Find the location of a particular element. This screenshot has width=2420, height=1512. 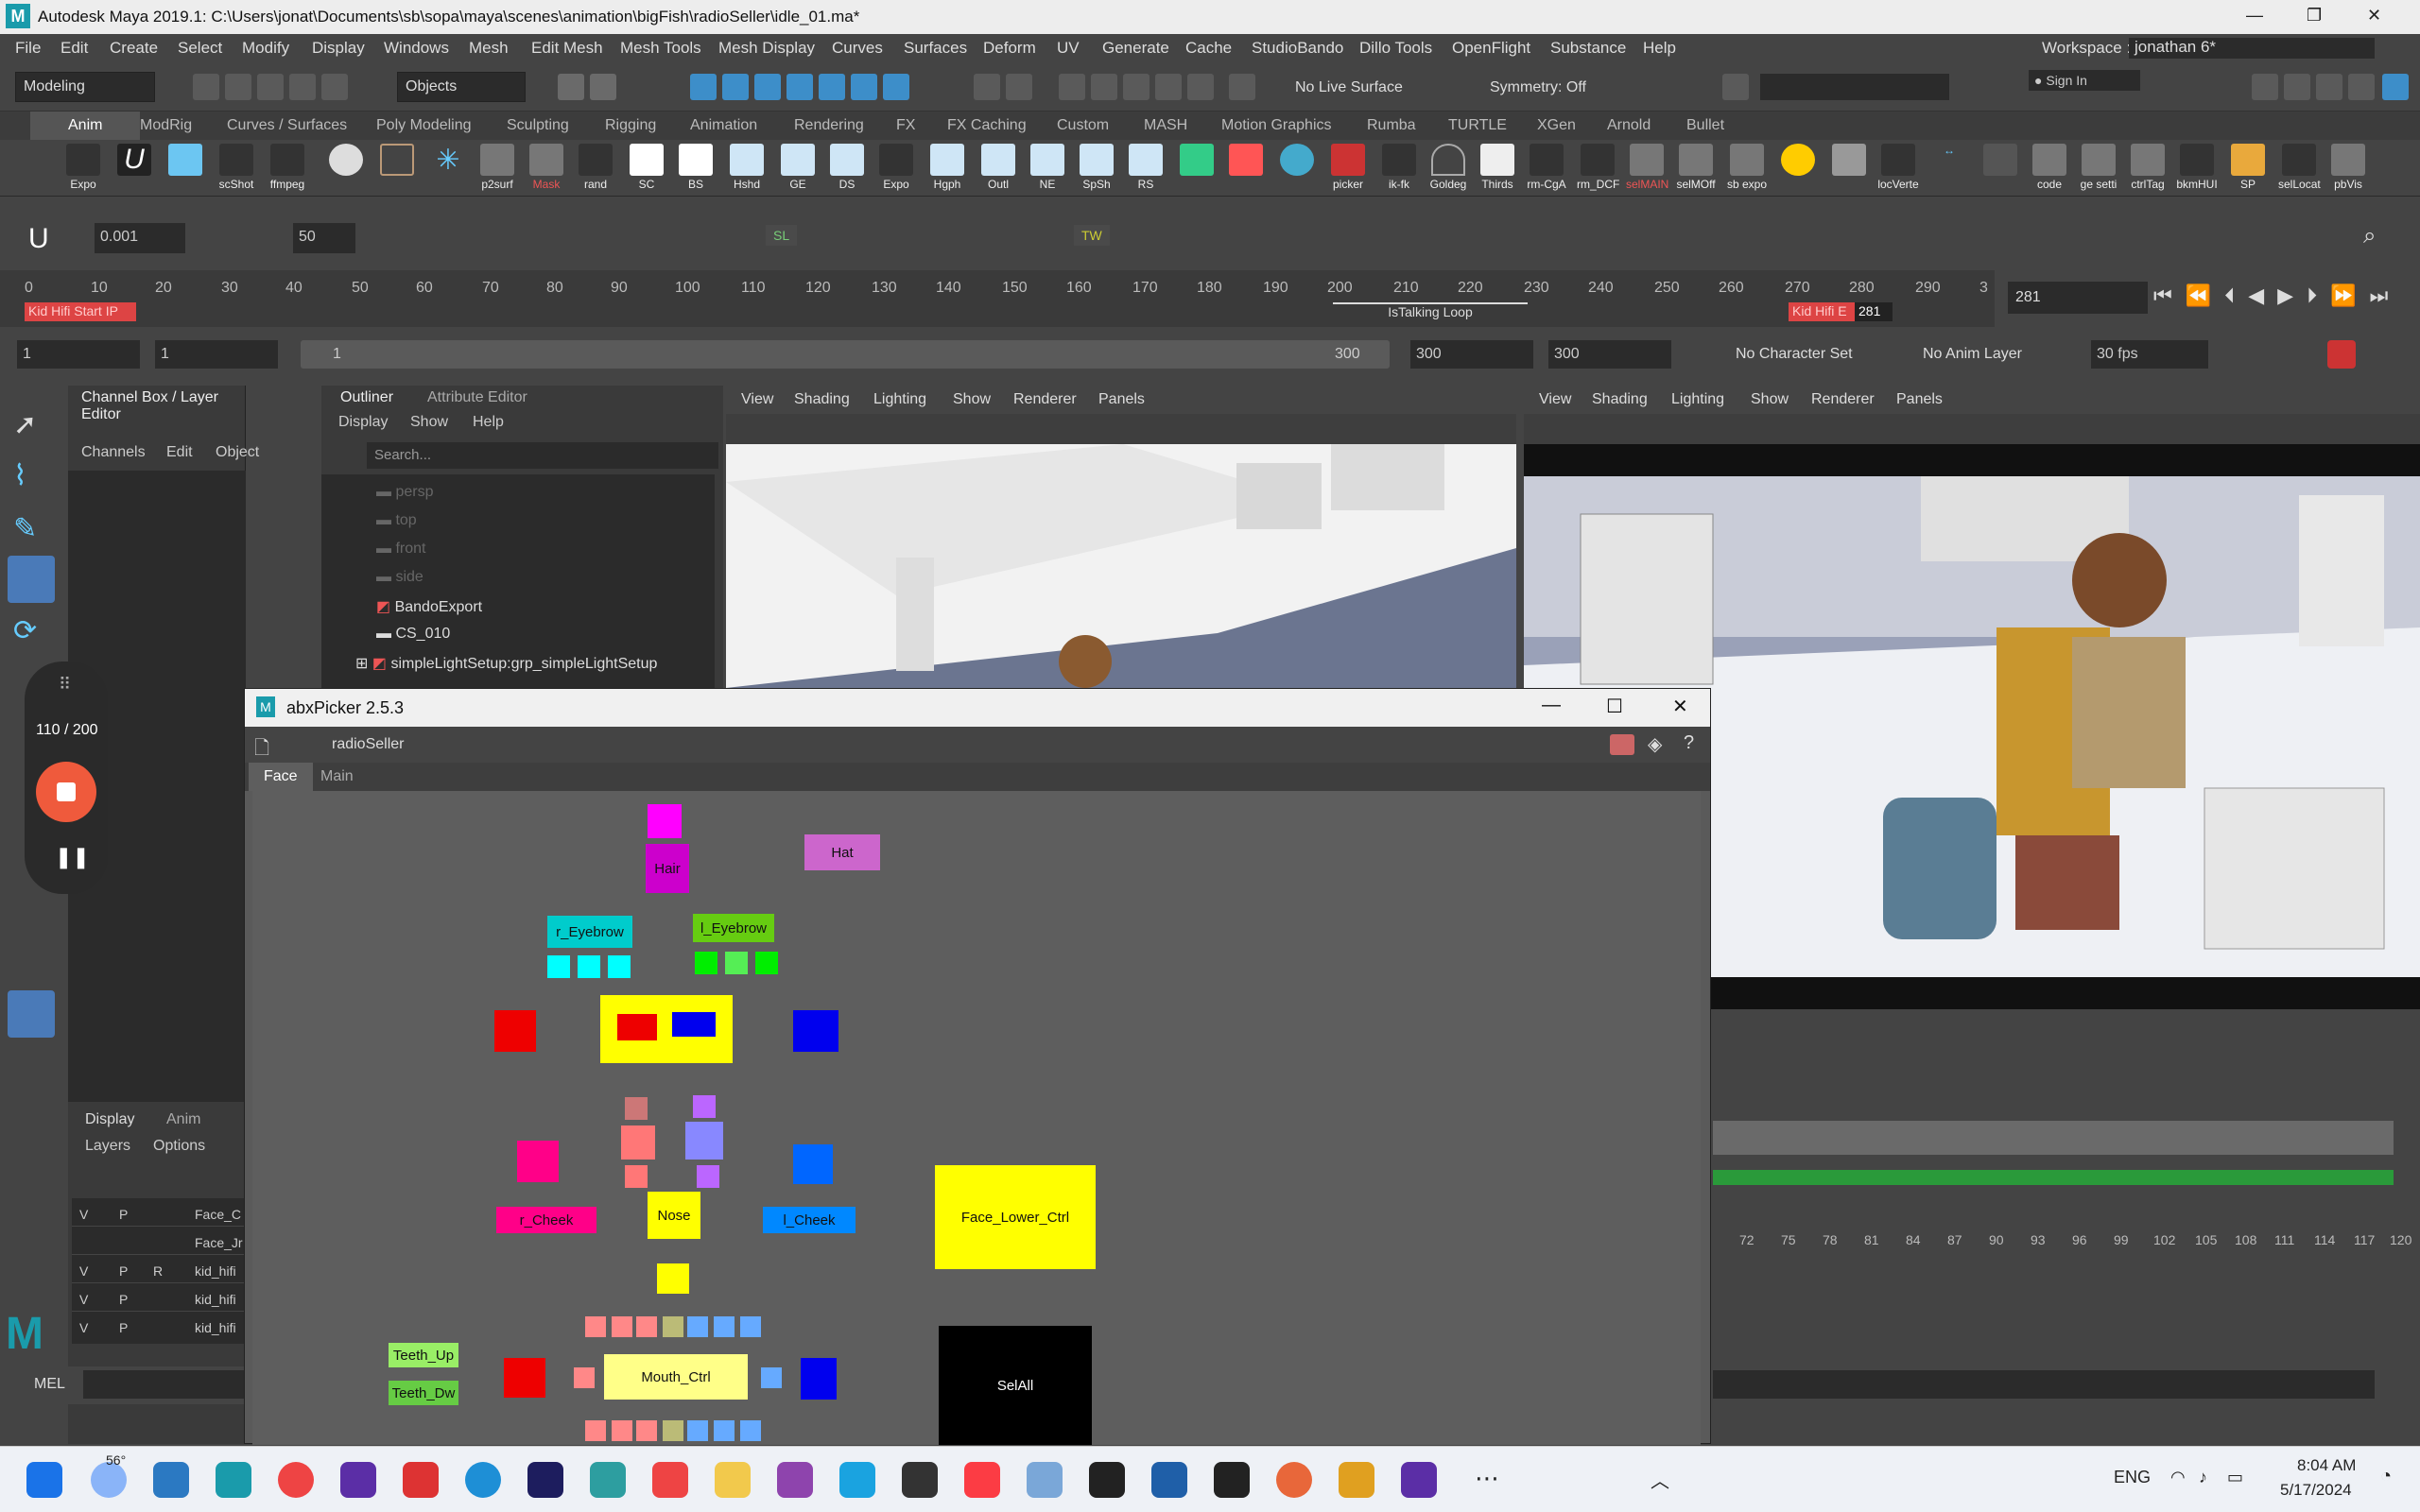

vp-menu-shading: Shading is located at coordinates (822, 399).